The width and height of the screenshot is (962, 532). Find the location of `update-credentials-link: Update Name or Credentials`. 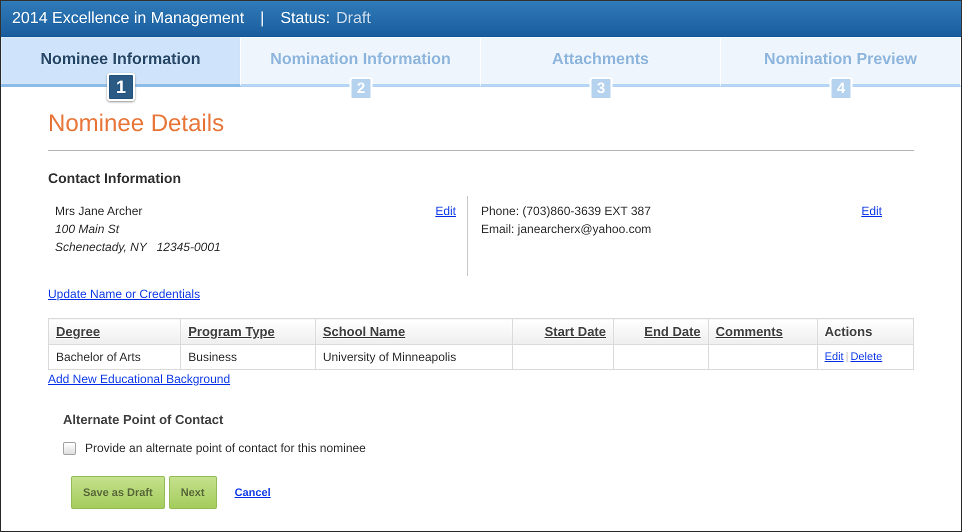

update-credentials-link: Update Name or Credentials is located at coordinates (124, 294).